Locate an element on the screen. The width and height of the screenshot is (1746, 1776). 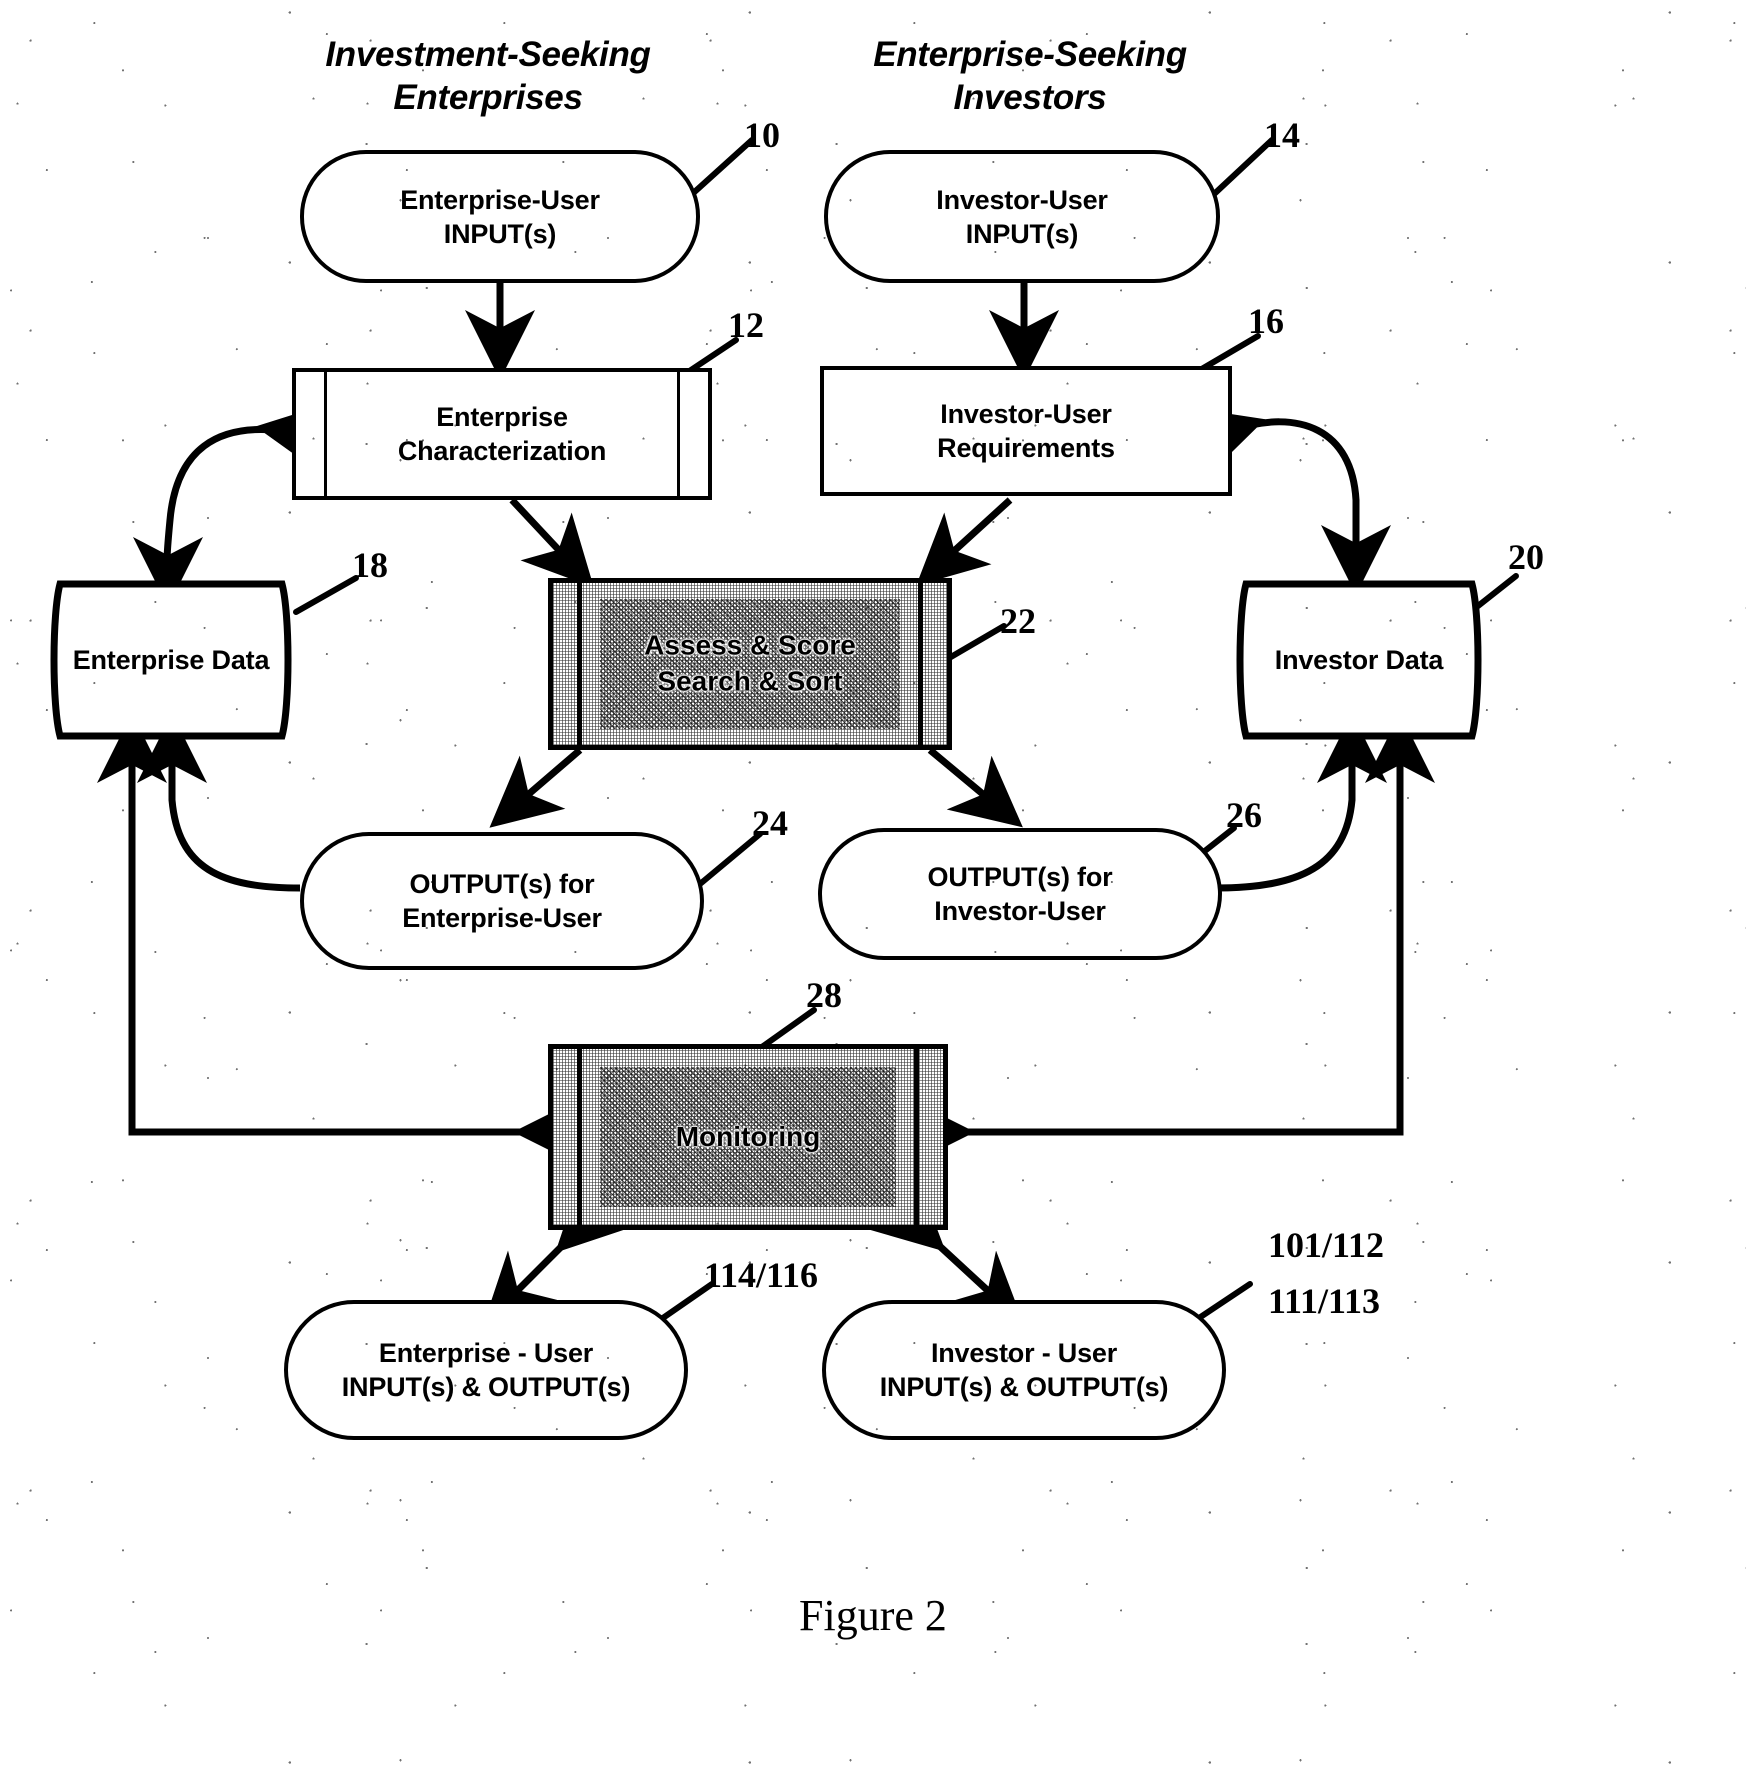
label-line-2: Characterization is located at coordinates (502, 451).